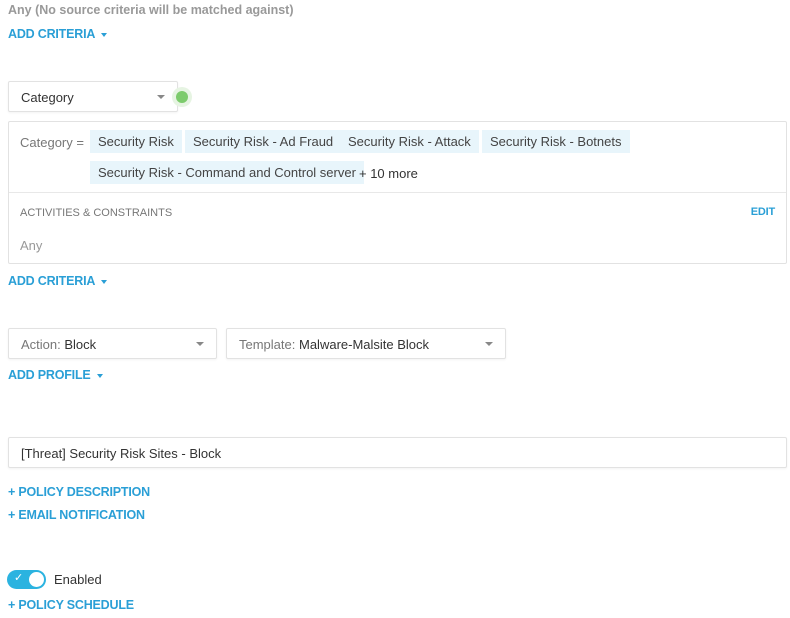  Describe the element at coordinates (26, 579) in the screenshot. I see `enabled-toggle: ✓` at that location.